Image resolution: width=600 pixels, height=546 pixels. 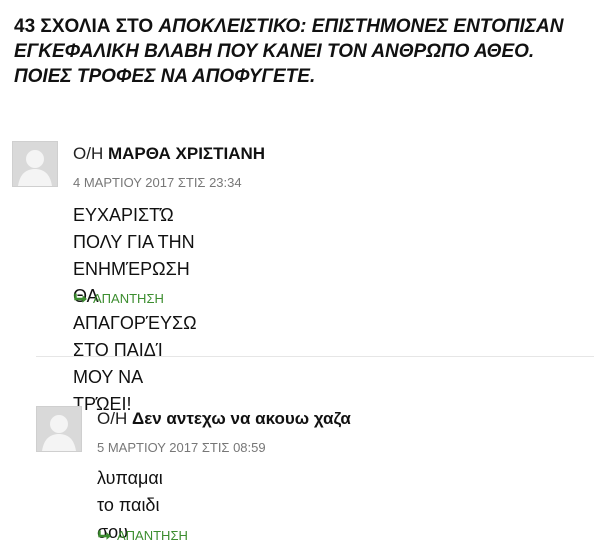 What do you see at coordinates (135, 363) in the screenshot?
I see `comment-text-line-2: ΑΠΑΓΟΡΈΥΣΩ ΣΤΟ ΠΑΙΔΊ ΜΟΥ ΝΑ ΤΡΏΕΙ!` at bounding box center [135, 363].